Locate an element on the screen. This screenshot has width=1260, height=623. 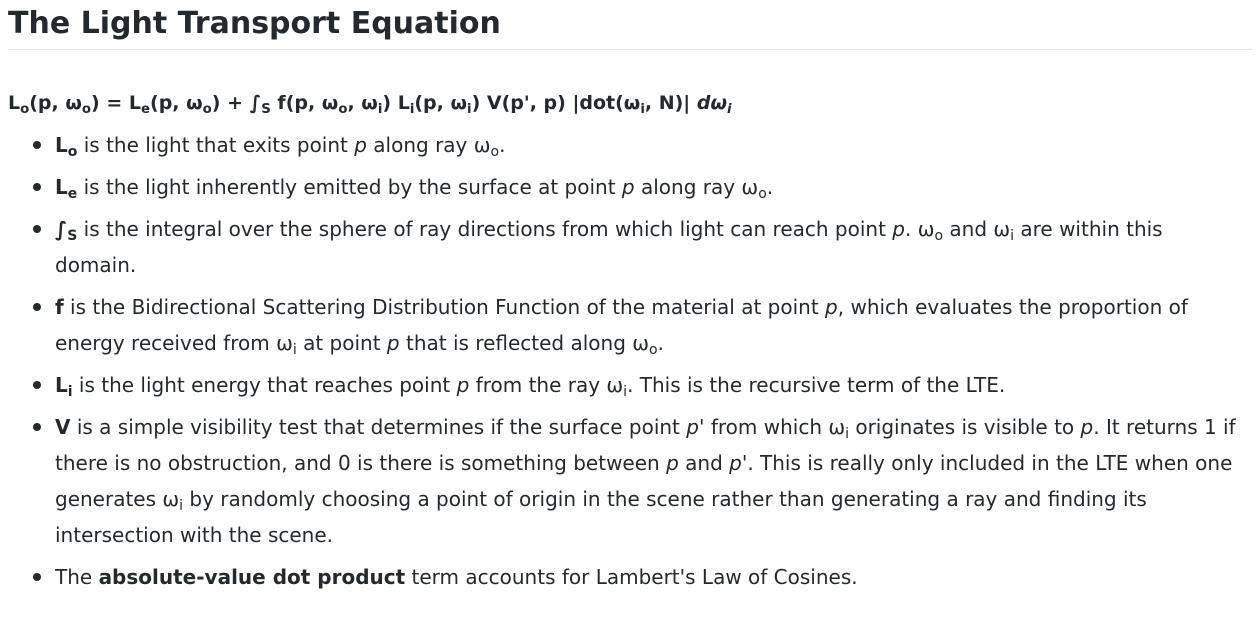
page-title: The Light Transport Equation is located at coordinates (630, 25).